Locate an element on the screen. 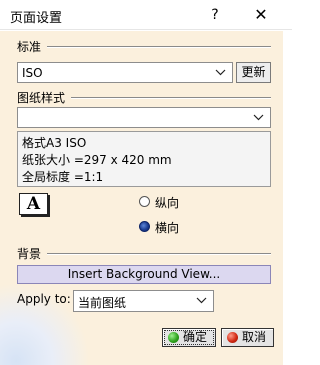  ok-button-label: 确定 is located at coordinates (195, 337).